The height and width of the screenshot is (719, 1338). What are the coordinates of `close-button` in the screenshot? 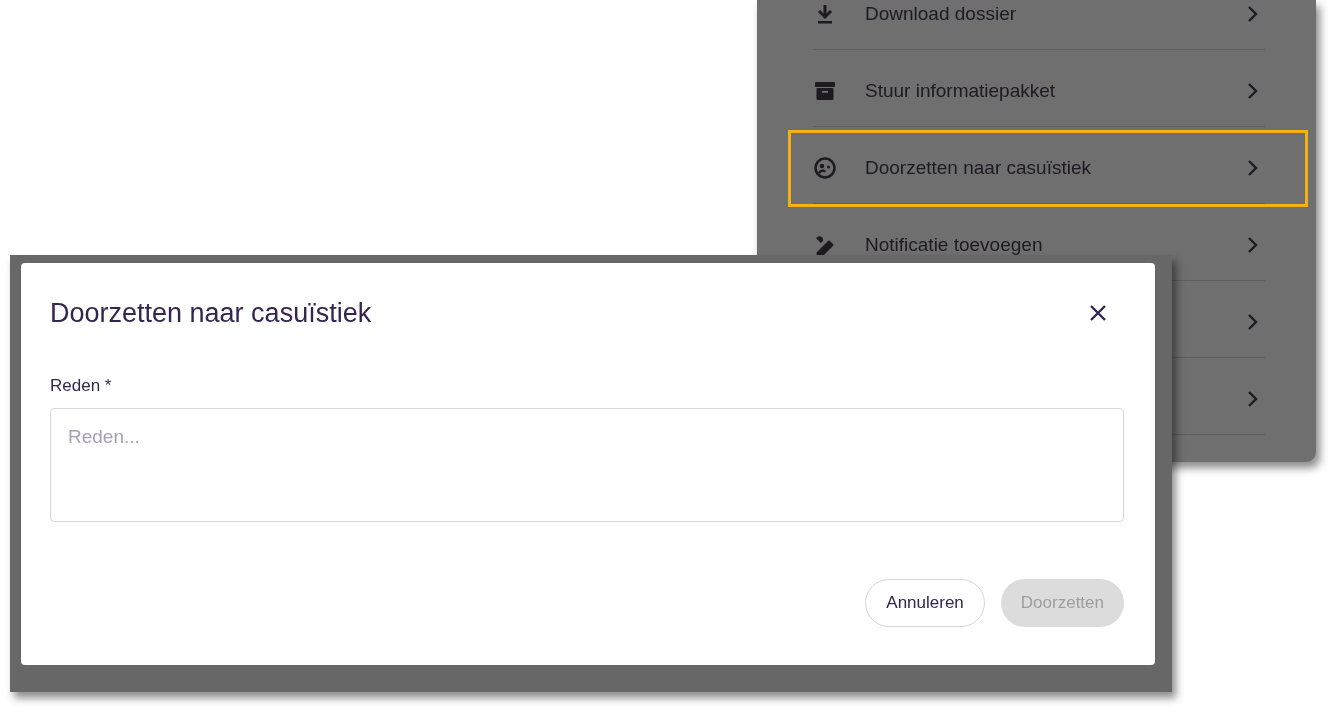 It's located at (1098, 313).